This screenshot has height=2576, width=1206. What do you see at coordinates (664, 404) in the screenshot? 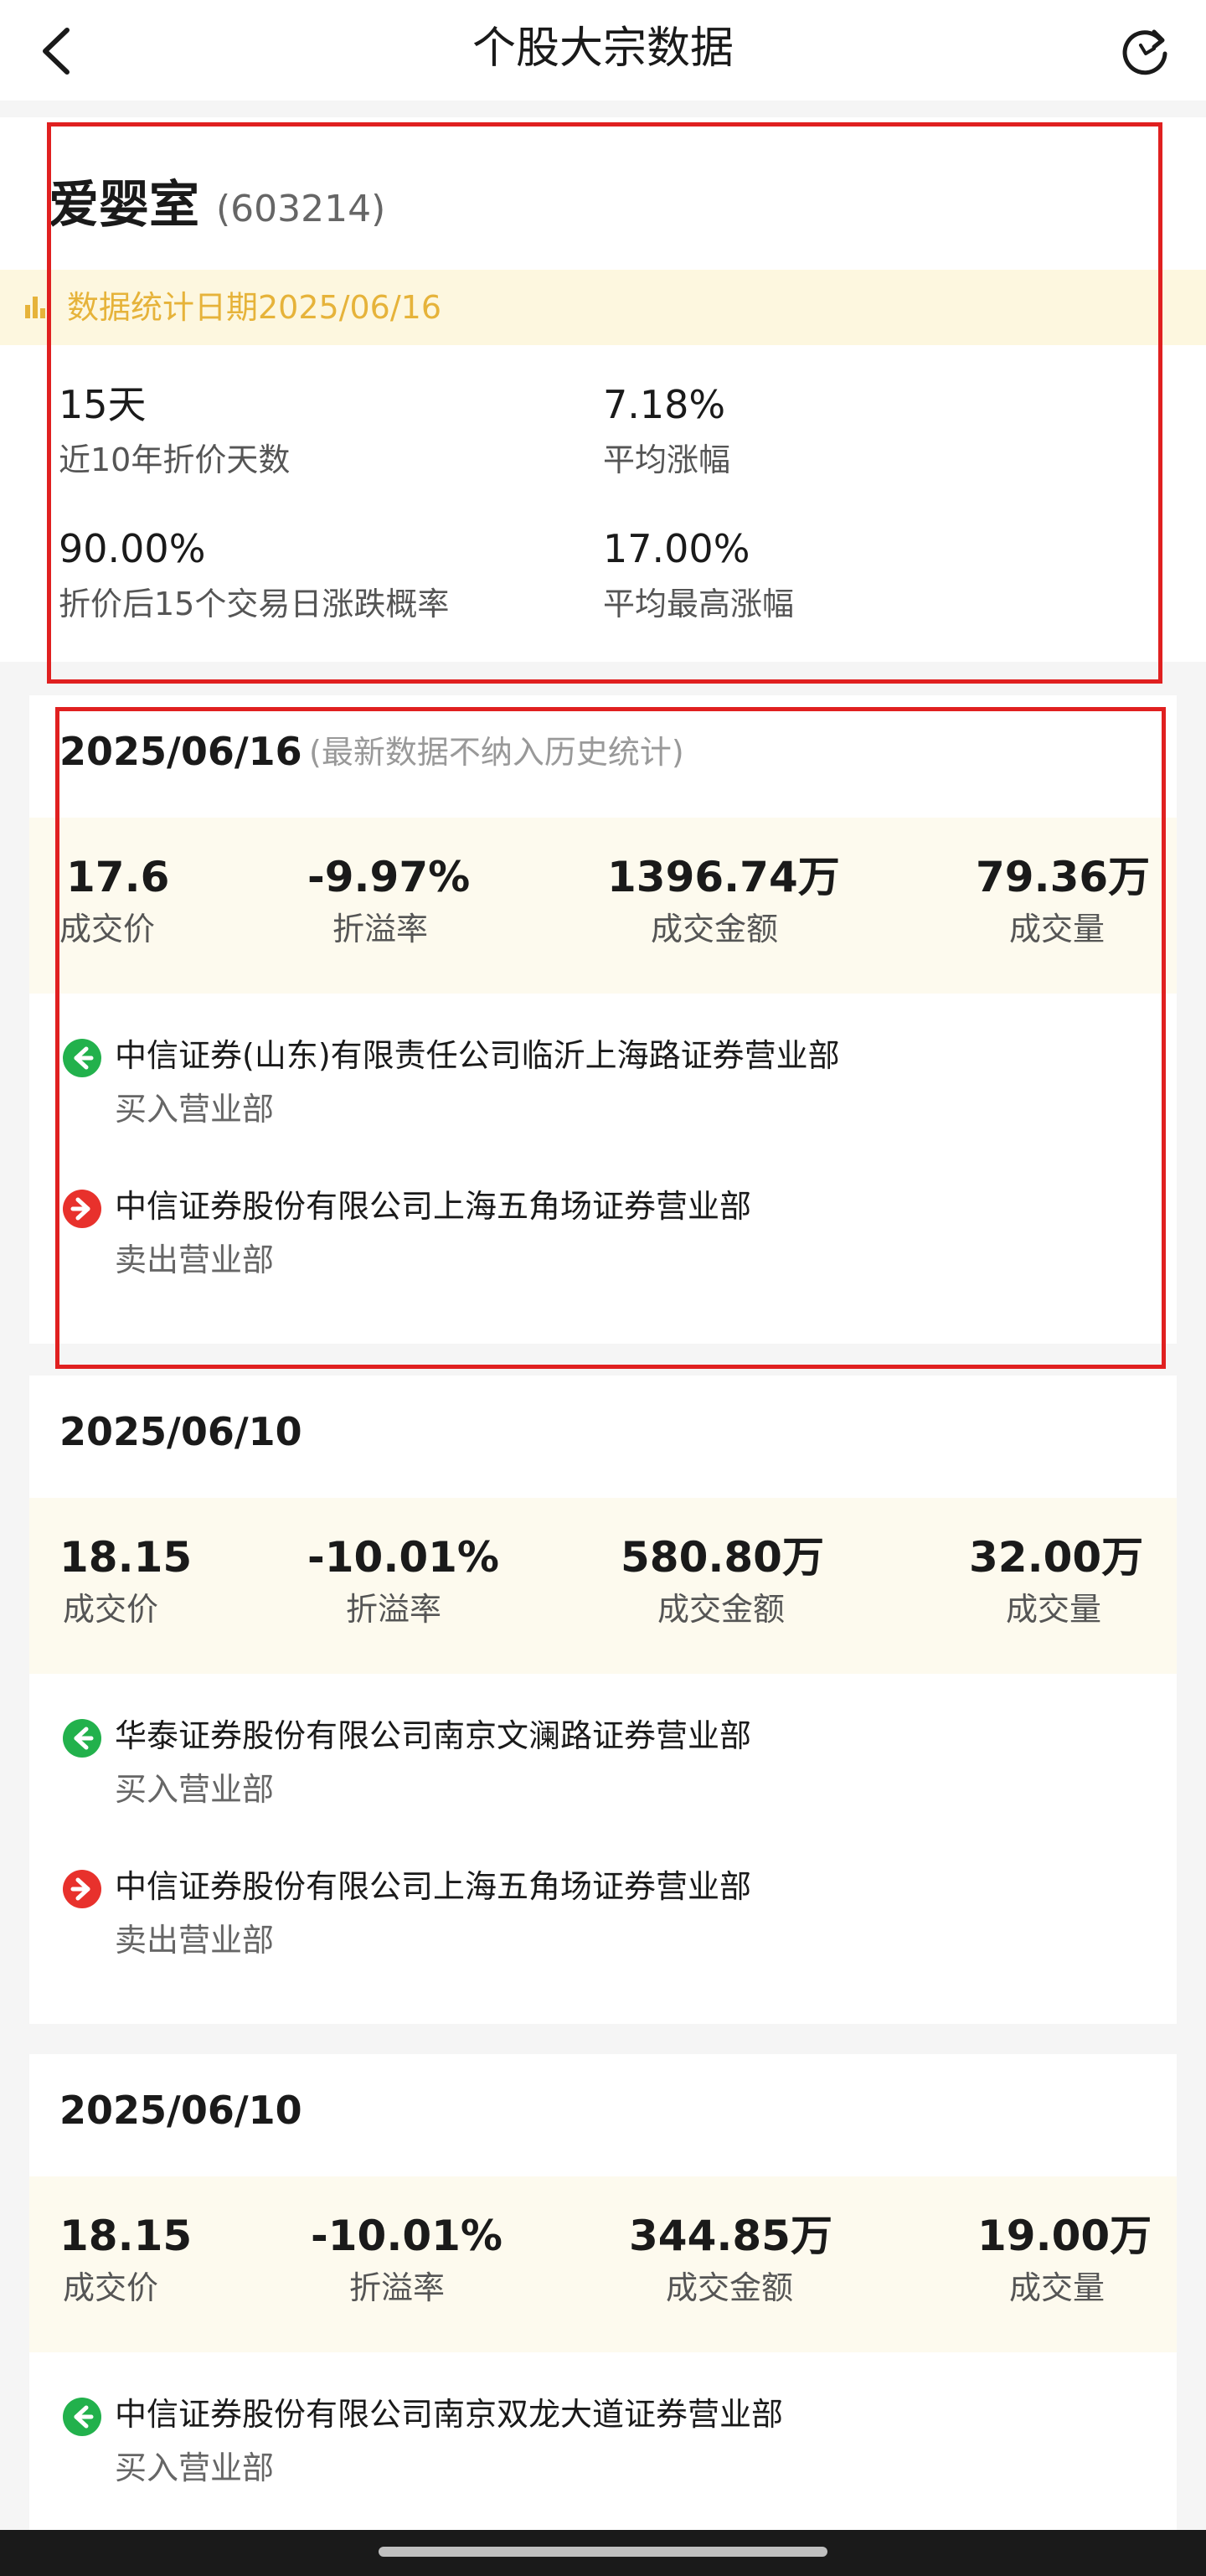
I see `metric-value: 7.18%` at bounding box center [664, 404].